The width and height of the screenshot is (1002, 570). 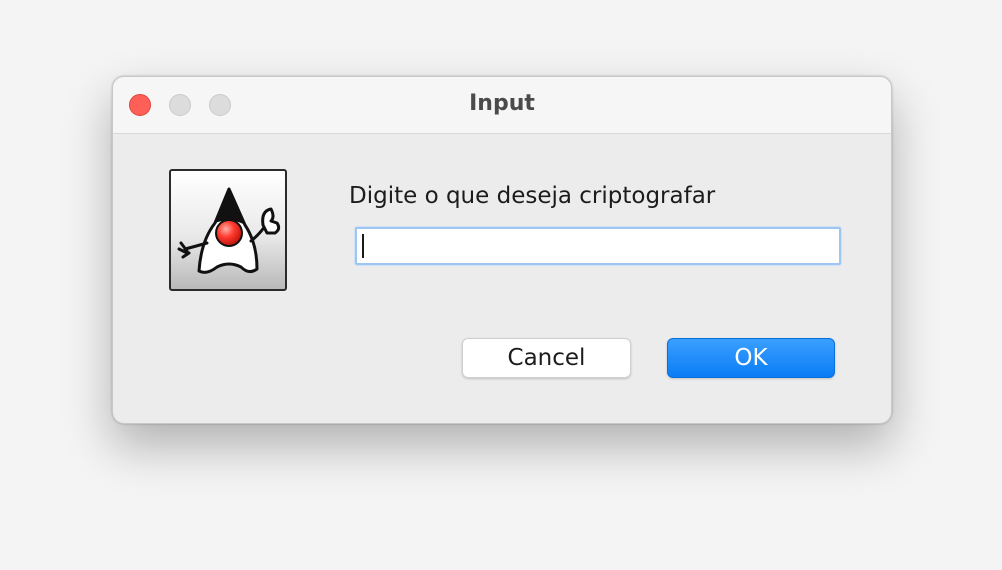 I want to click on ok-button: OK, so click(x=751, y=358).